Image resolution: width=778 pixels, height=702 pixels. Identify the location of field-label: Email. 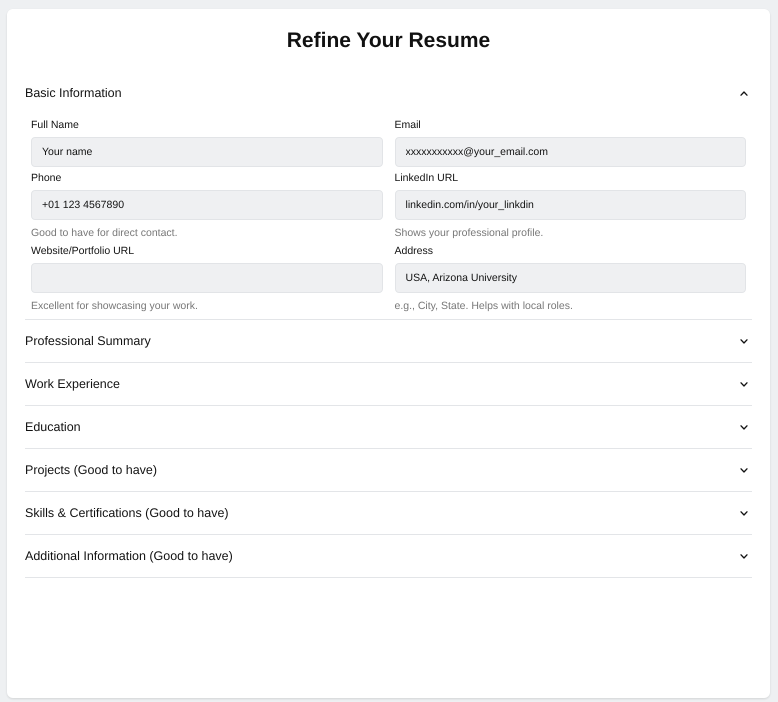
(407, 125).